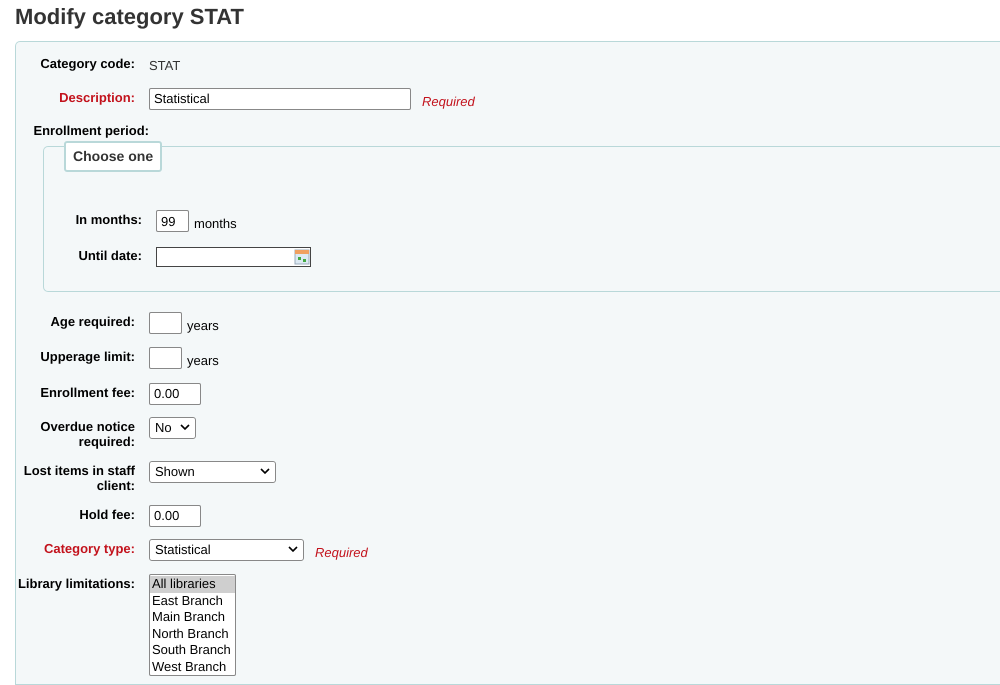 The width and height of the screenshot is (1000, 685). Describe the element at coordinates (87, 63) in the screenshot. I see `field-label: Category code:` at that location.